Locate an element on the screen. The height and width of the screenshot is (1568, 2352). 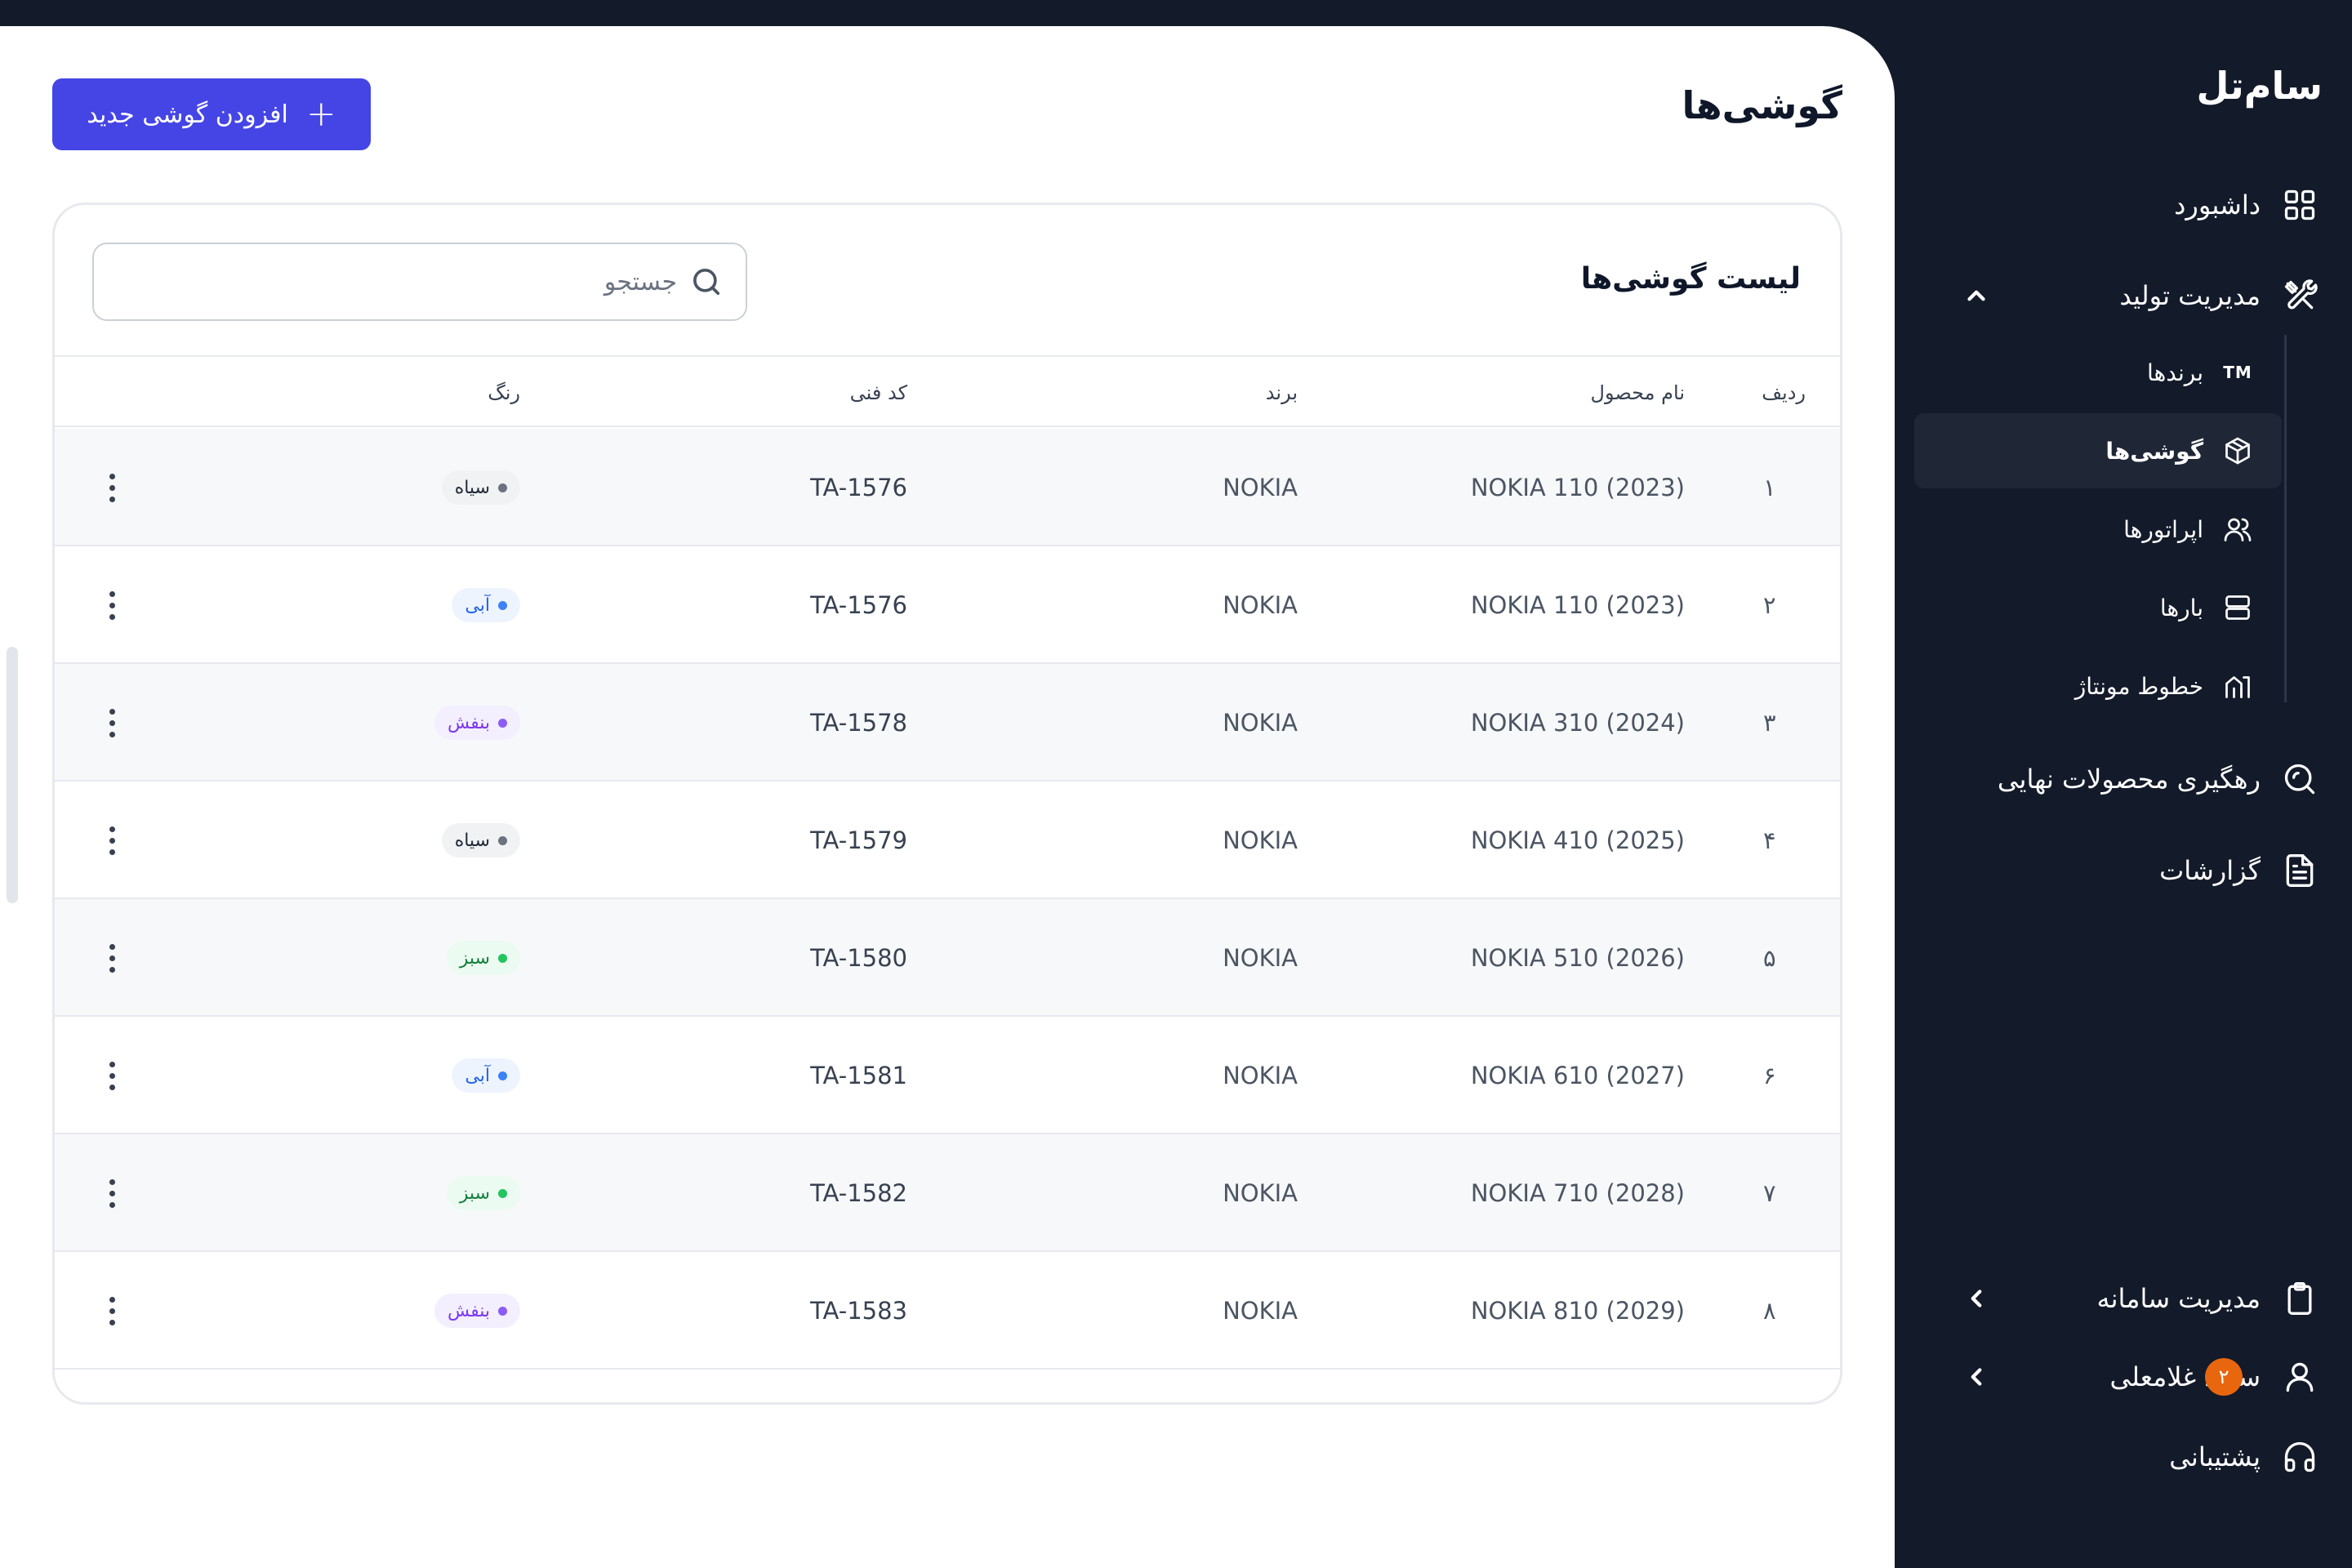
sidebar-item-production: مدیریت تولید is located at coordinates (2123, 295).